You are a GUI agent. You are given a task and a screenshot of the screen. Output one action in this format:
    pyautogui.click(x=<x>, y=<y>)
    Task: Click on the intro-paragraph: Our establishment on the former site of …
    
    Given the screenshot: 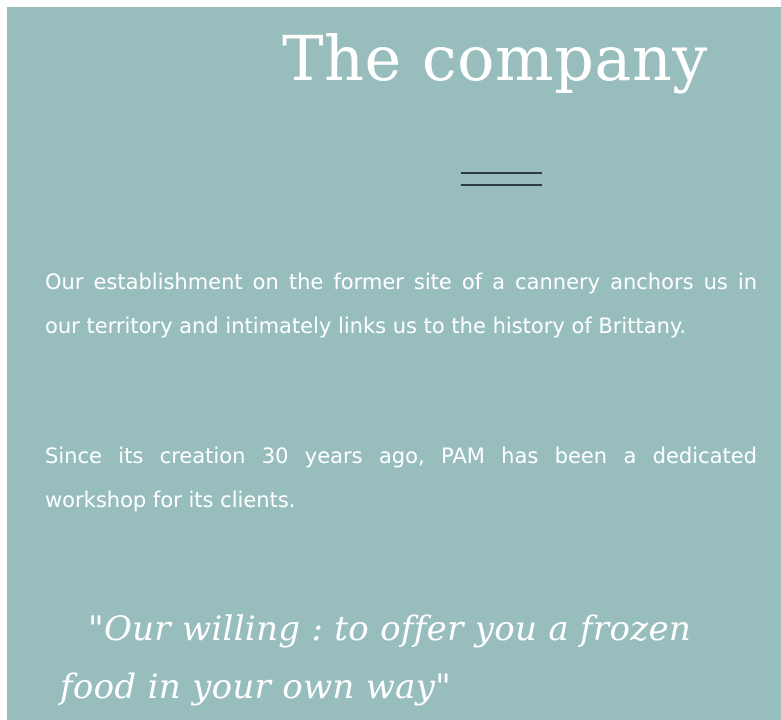 What is the action you would take?
    pyautogui.click(x=401, y=304)
    